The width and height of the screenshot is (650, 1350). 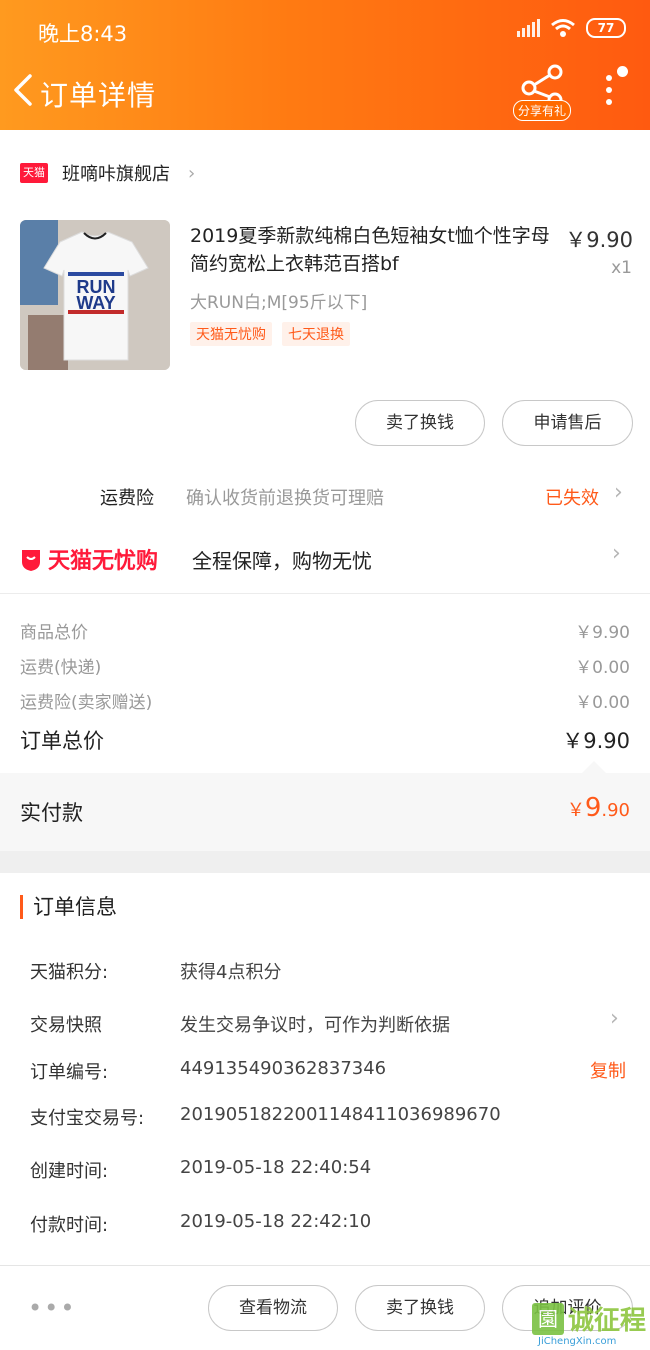 What do you see at coordinates (68, 907) in the screenshot?
I see `order-info-title: 订单信息` at bounding box center [68, 907].